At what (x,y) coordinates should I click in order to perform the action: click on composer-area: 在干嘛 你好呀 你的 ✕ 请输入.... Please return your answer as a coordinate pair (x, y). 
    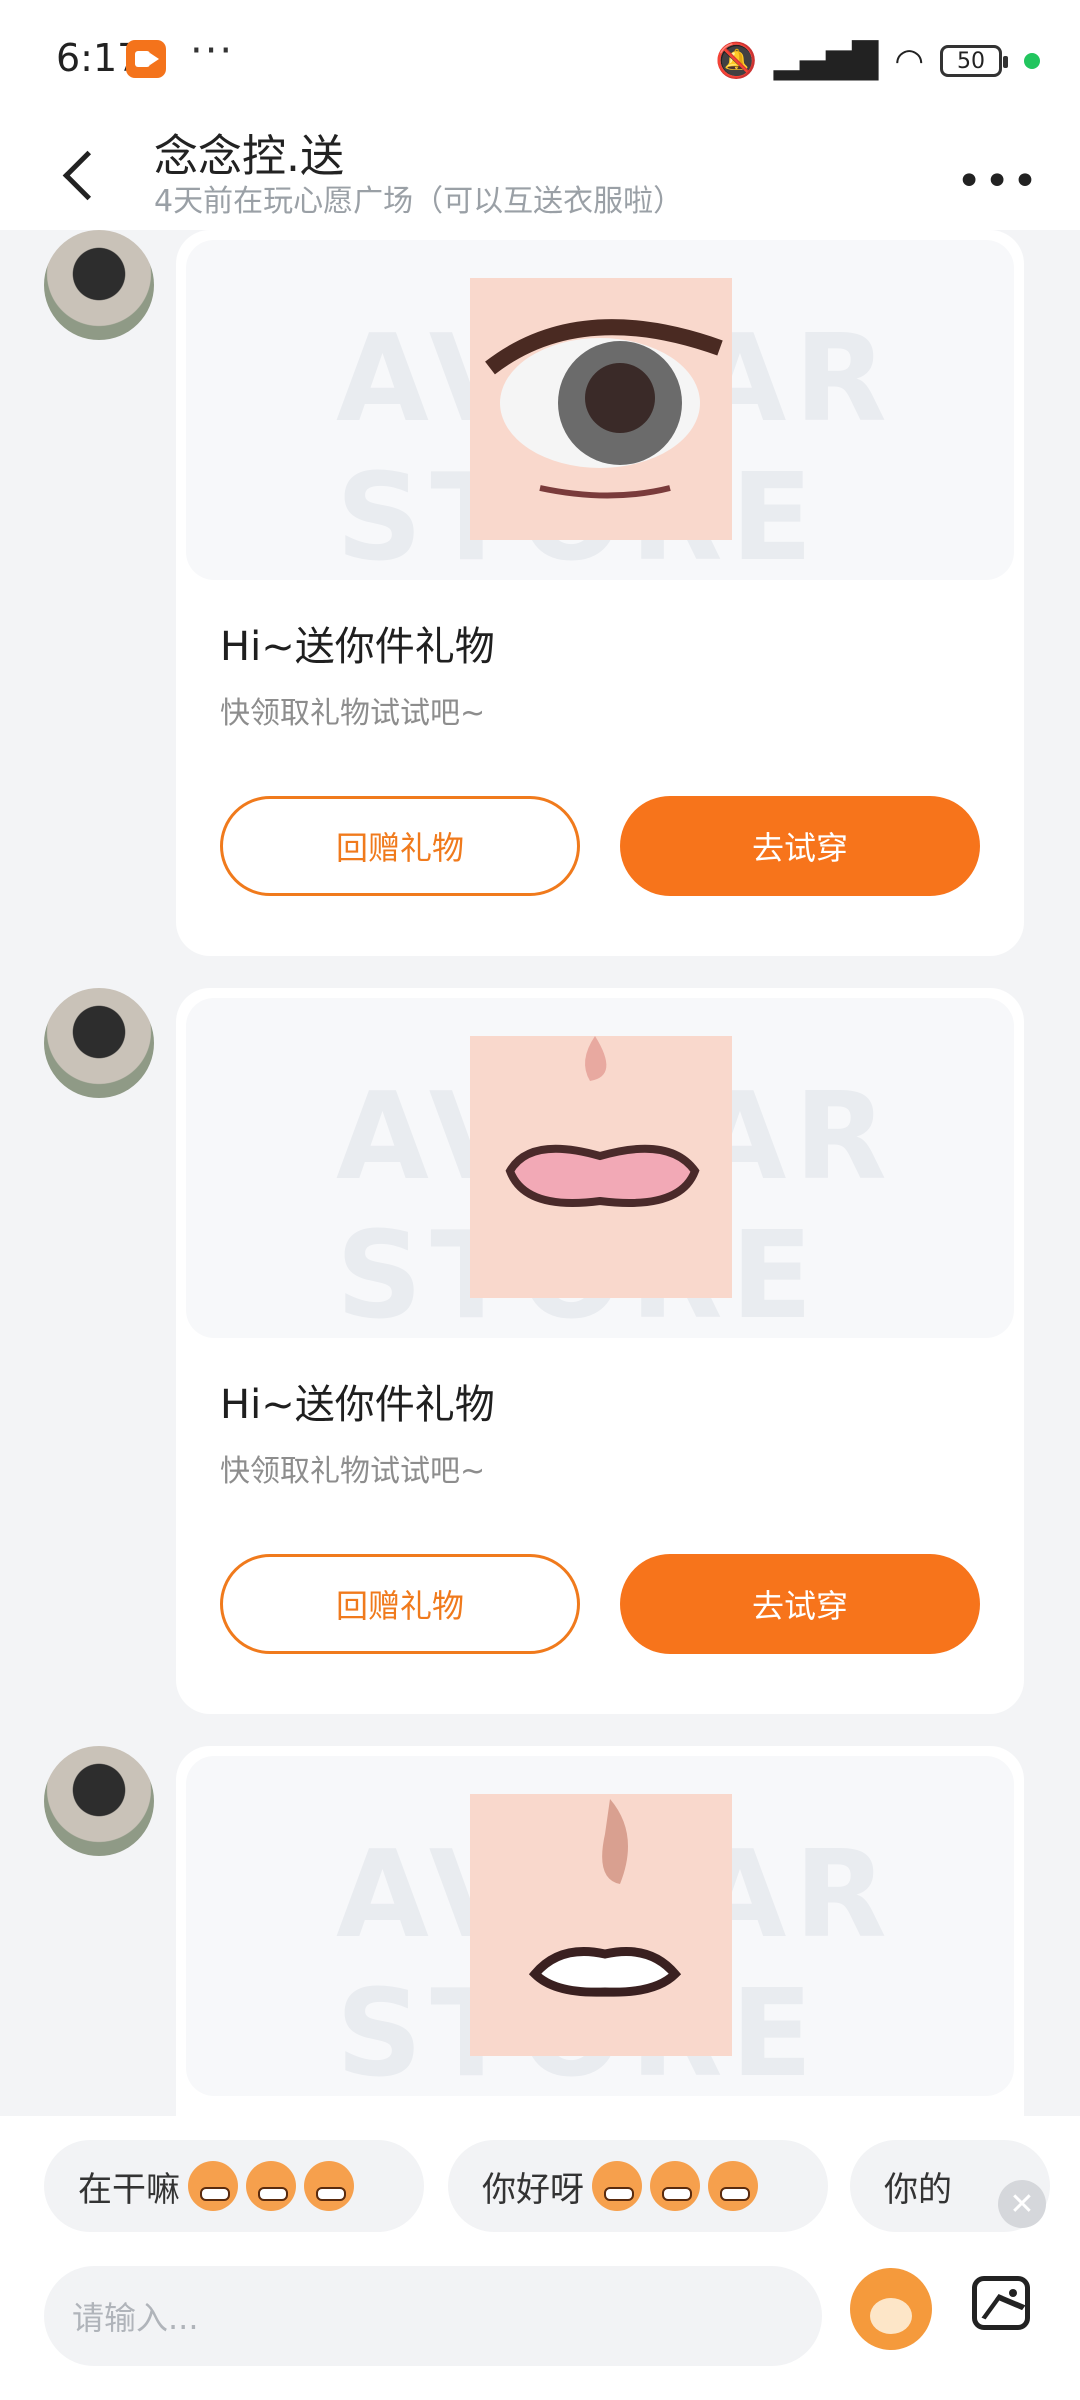
    Looking at the image, I should click on (540, 2258).